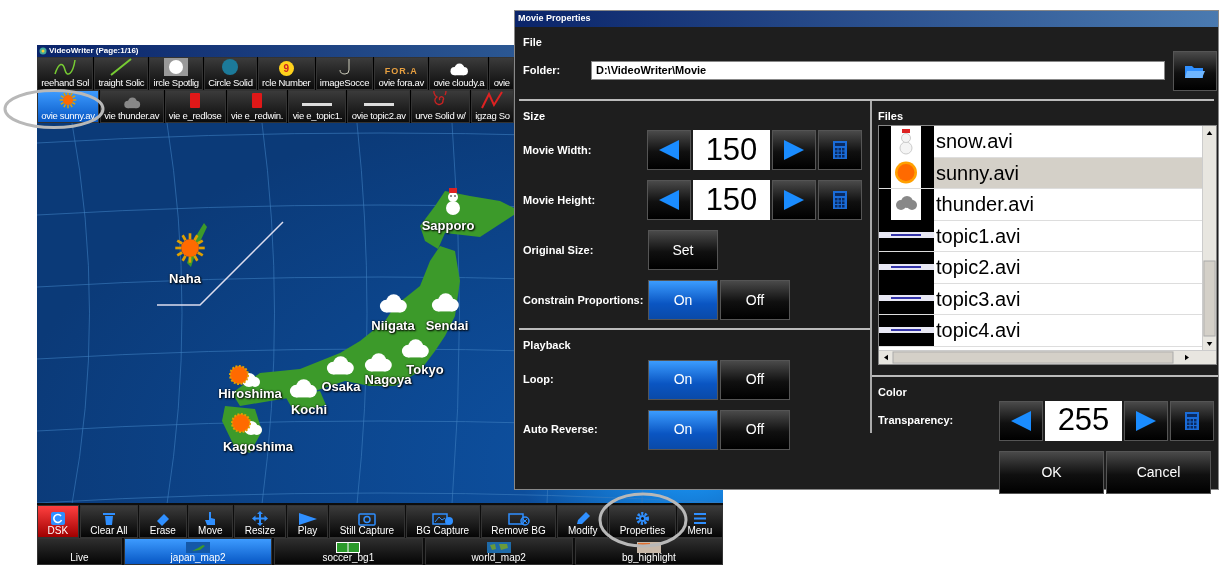  I want to click on value-field: 255, so click(1083, 420).